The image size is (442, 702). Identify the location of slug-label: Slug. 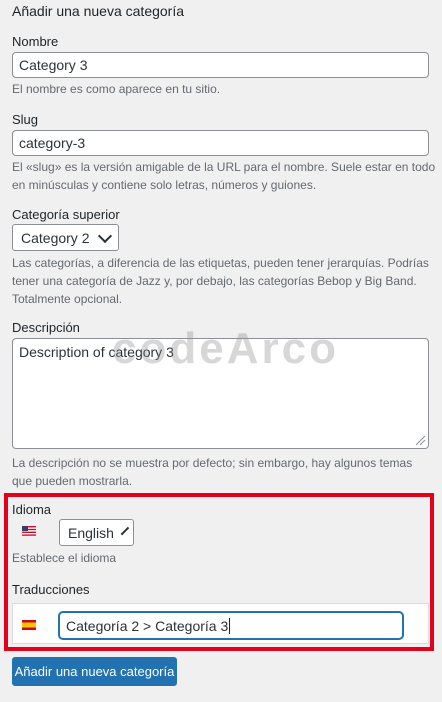
(25, 119).